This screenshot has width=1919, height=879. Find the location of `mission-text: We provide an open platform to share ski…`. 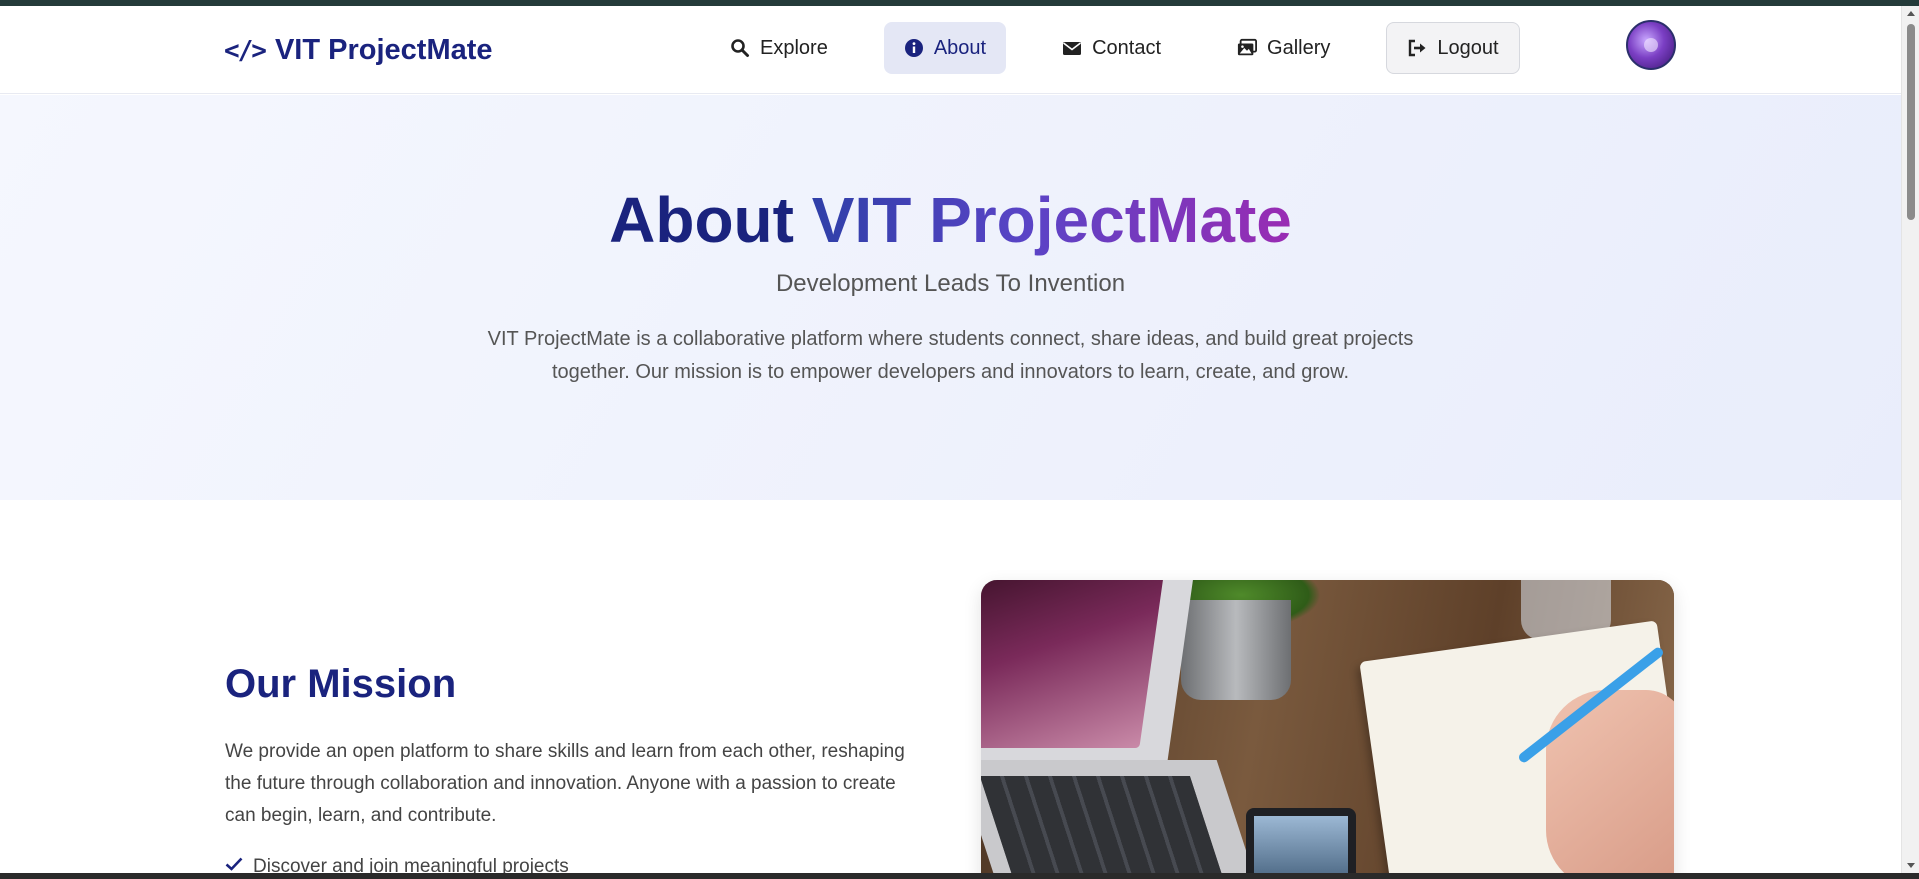

mission-text: We provide an open platform to share ski… is located at coordinates (565, 783).